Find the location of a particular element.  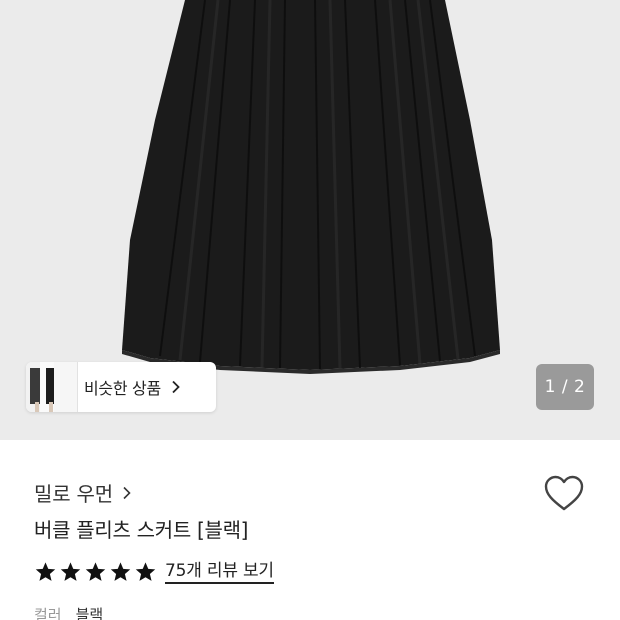

image-pager: 1 / 2 is located at coordinates (565, 387).